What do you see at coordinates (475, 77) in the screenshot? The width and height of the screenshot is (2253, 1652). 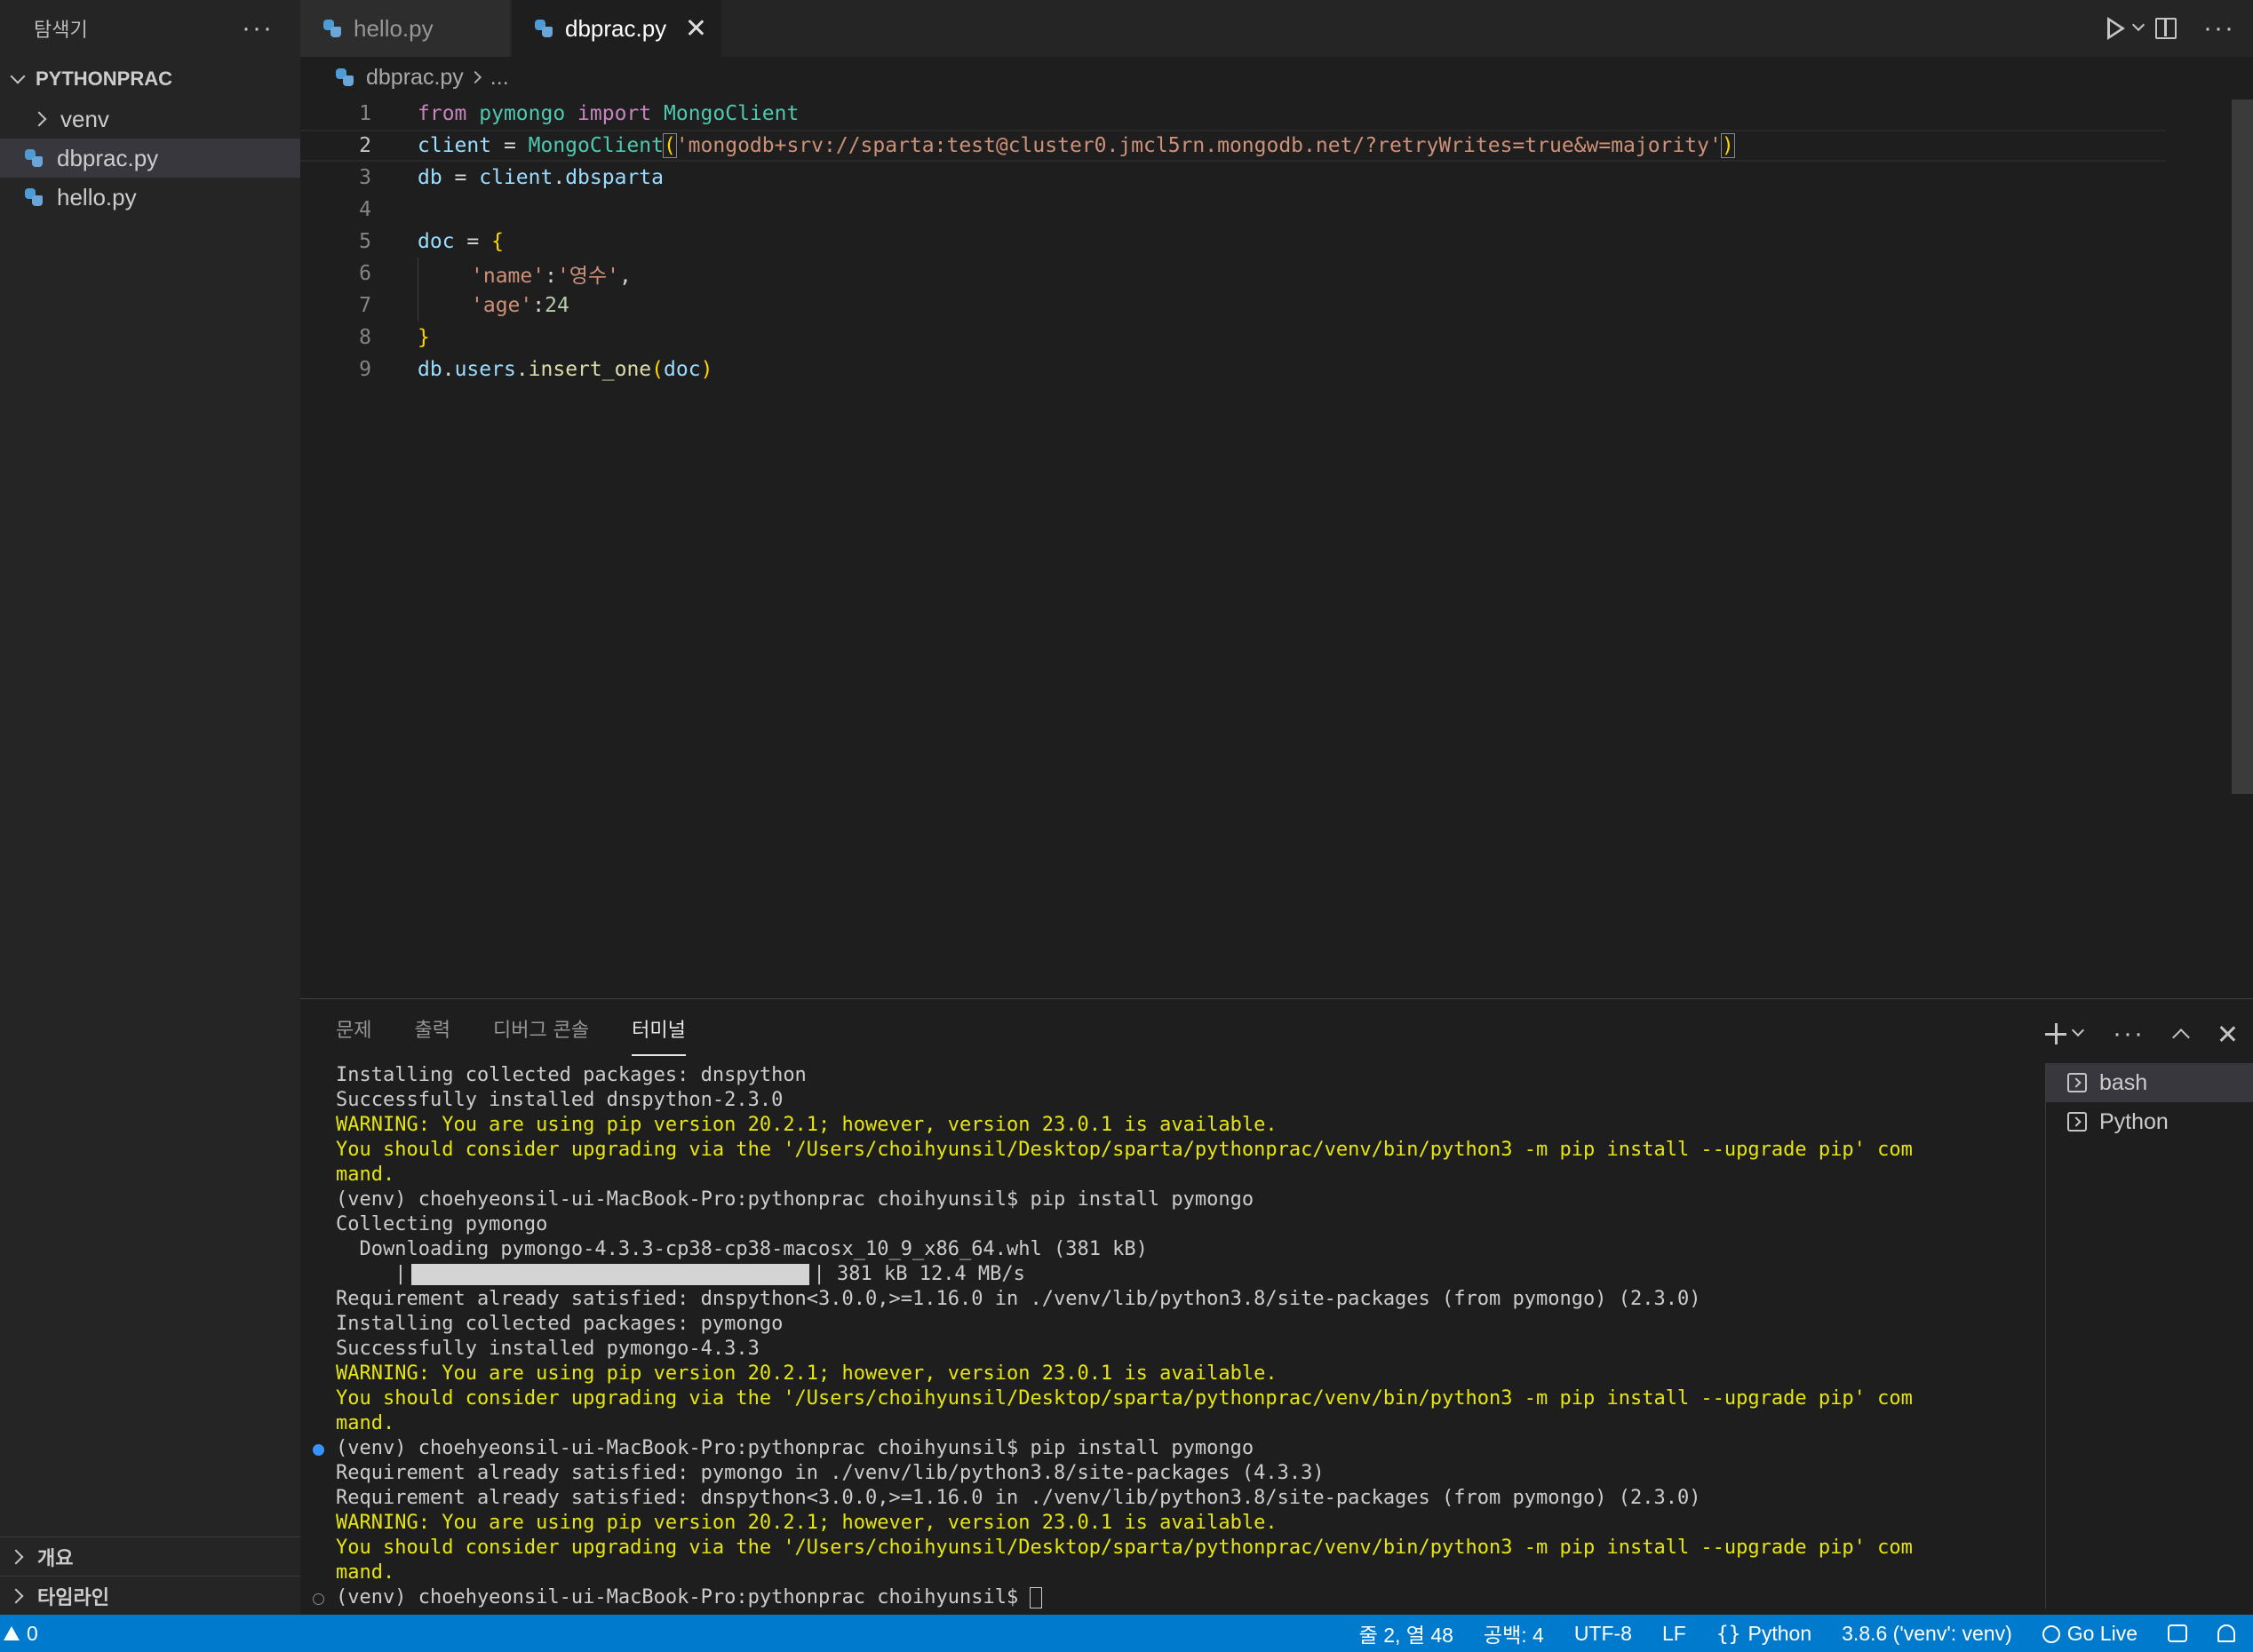 I see `chevron-right-icon` at bounding box center [475, 77].